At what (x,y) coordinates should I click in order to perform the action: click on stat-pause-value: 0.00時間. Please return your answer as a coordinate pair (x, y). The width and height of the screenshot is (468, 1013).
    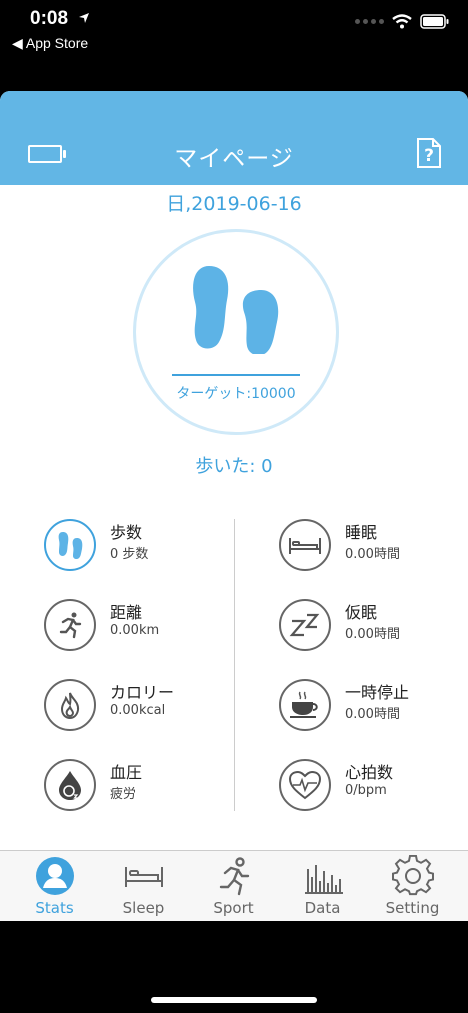
    Looking at the image, I should click on (372, 714).